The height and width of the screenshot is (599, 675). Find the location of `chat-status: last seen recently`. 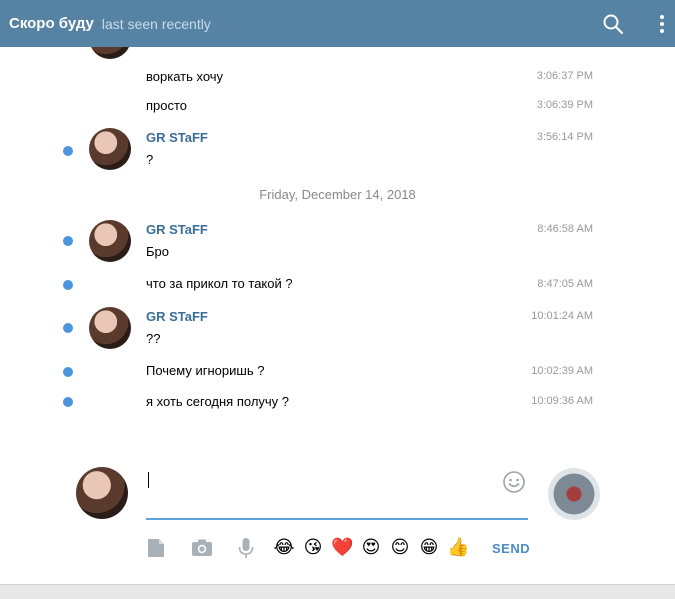

chat-status: last seen recently is located at coordinates (156, 23).